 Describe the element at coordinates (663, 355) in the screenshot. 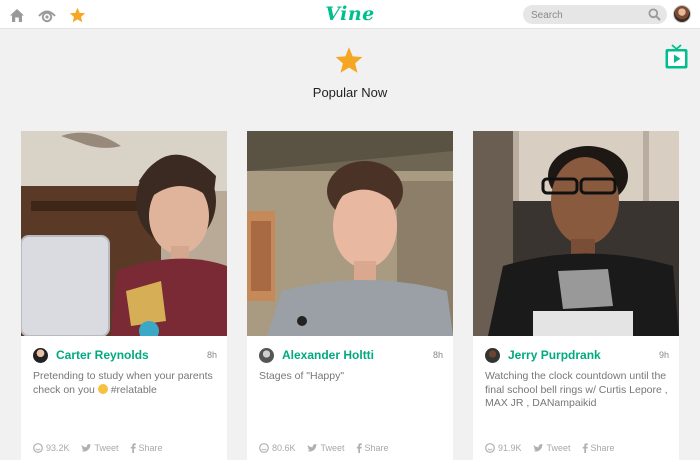

I see `post-time: 9h` at that location.